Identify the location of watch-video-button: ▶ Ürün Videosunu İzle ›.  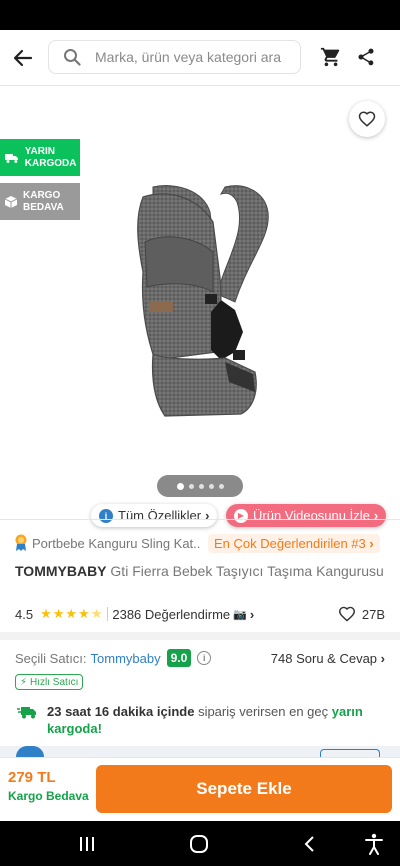
(306, 515).